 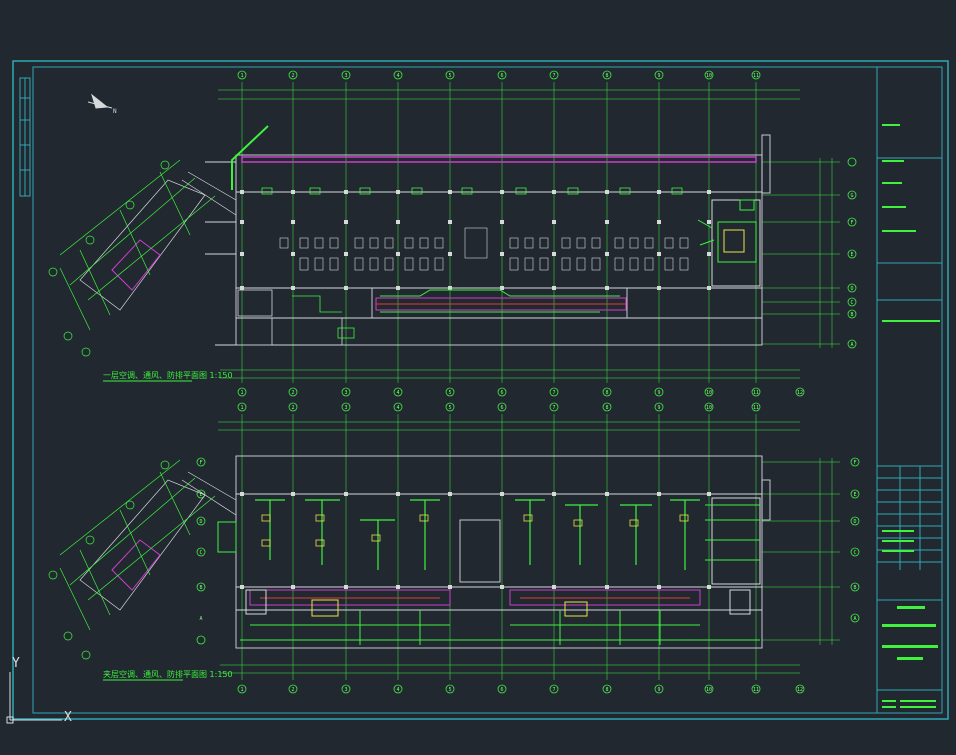 What do you see at coordinates (484, 249) in the screenshot?
I see `plan-upper-unit-blocks` at bounding box center [484, 249].